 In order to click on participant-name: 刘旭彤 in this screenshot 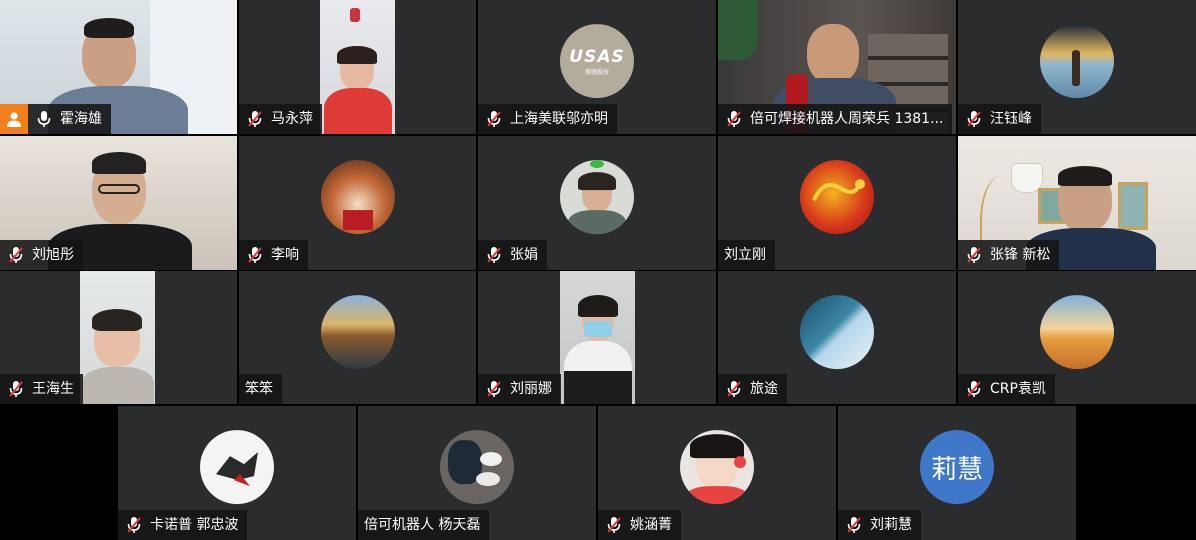, I will do `click(53, 255)`.